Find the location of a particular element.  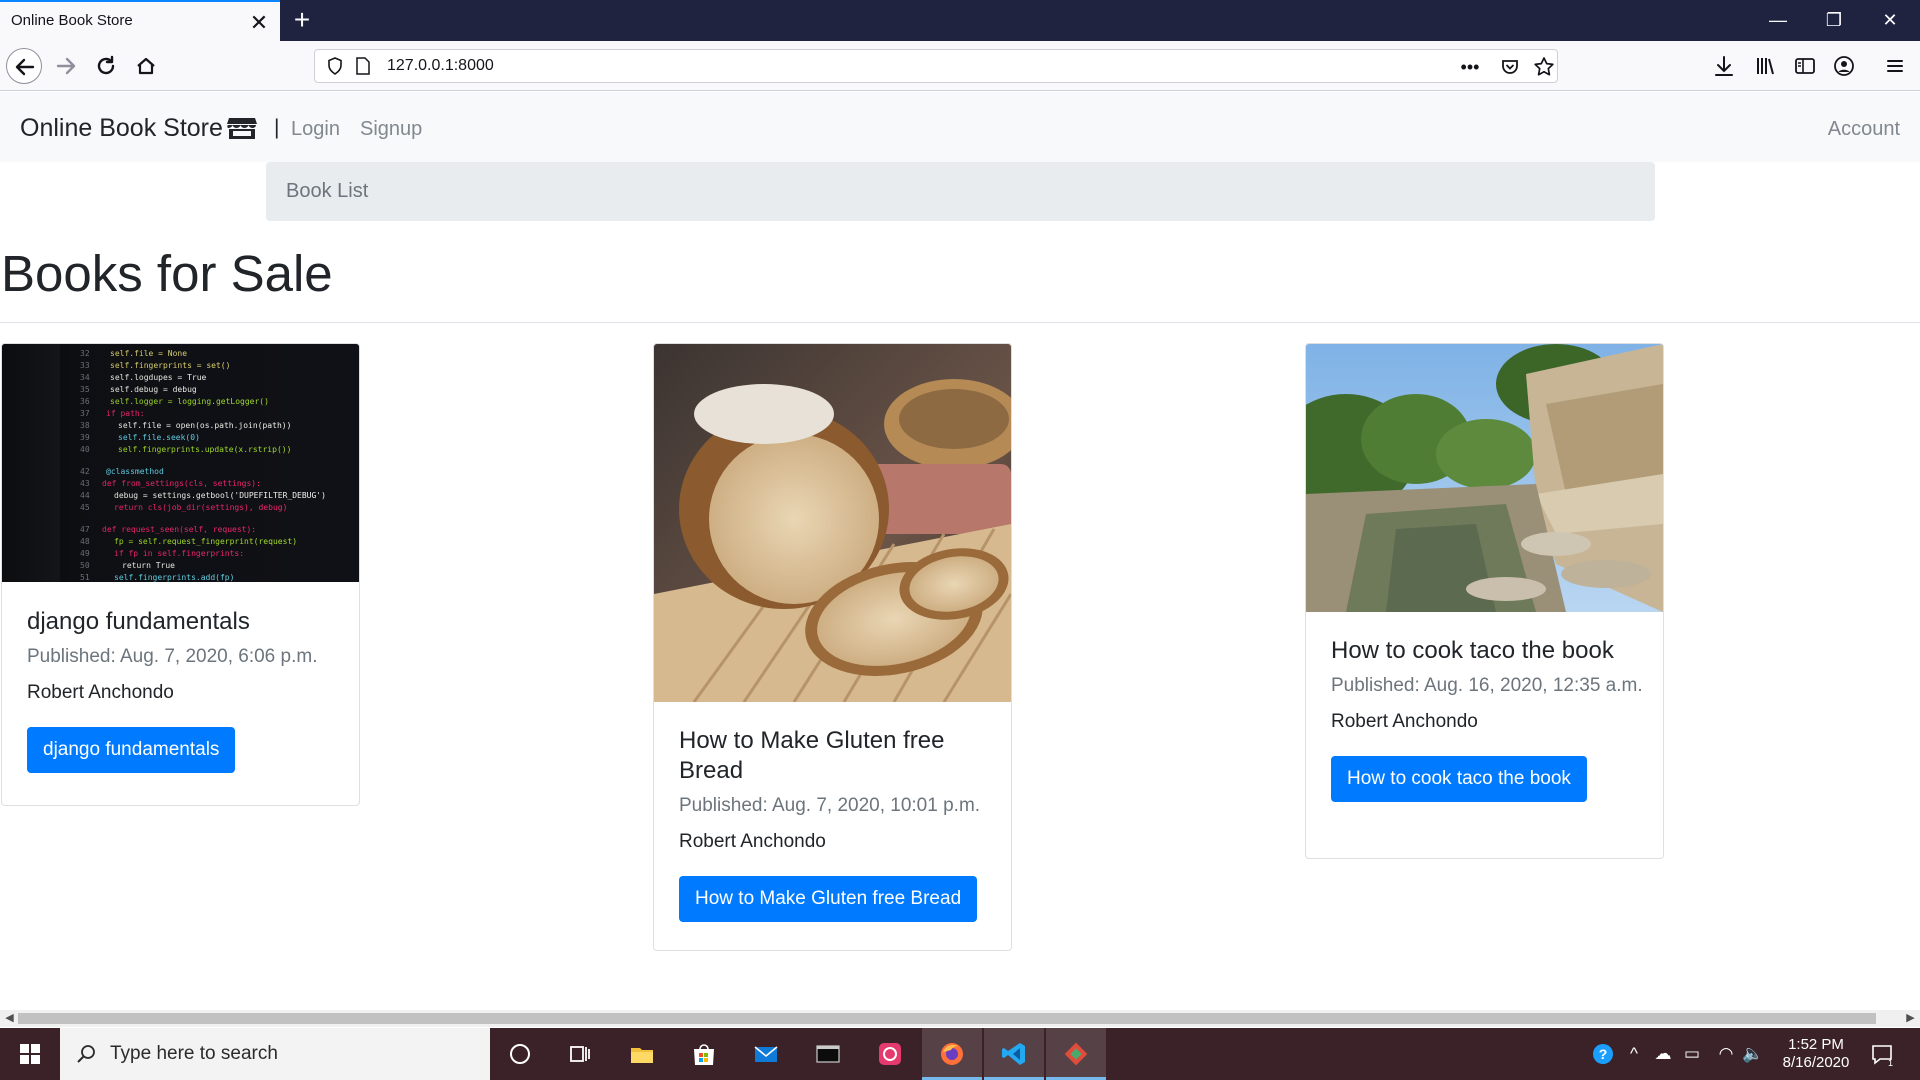

restore-window-icon: ❐ is located at coordinates (1834, 20).